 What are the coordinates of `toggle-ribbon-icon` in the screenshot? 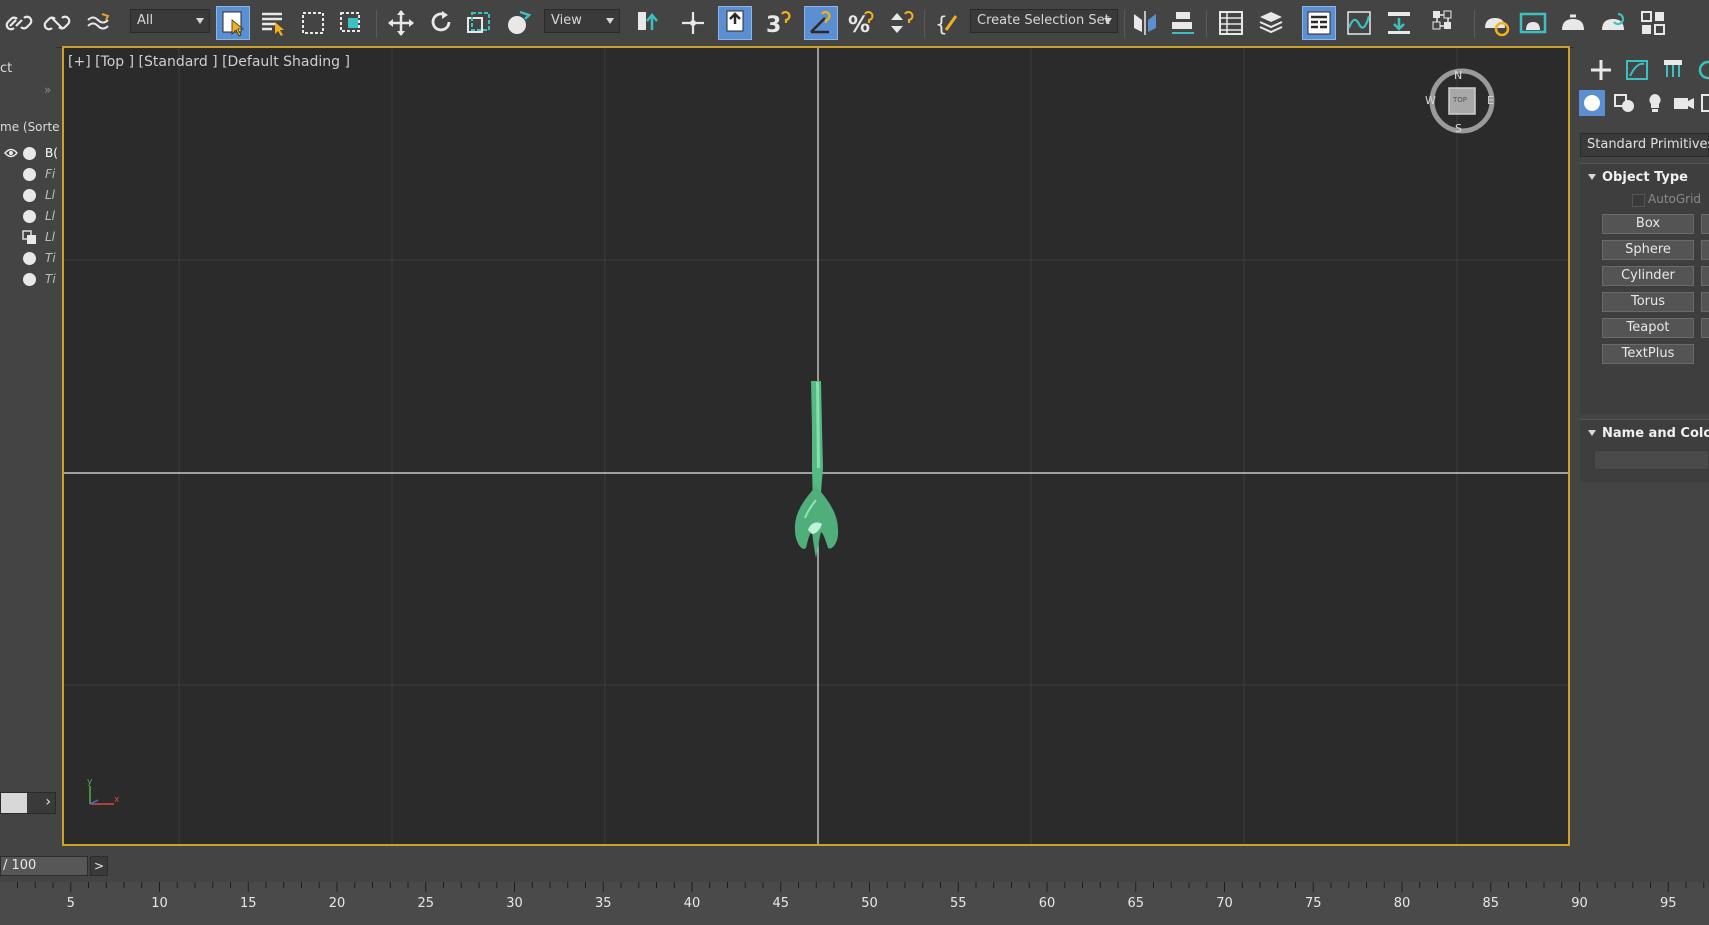 It's located at (1319, 23).